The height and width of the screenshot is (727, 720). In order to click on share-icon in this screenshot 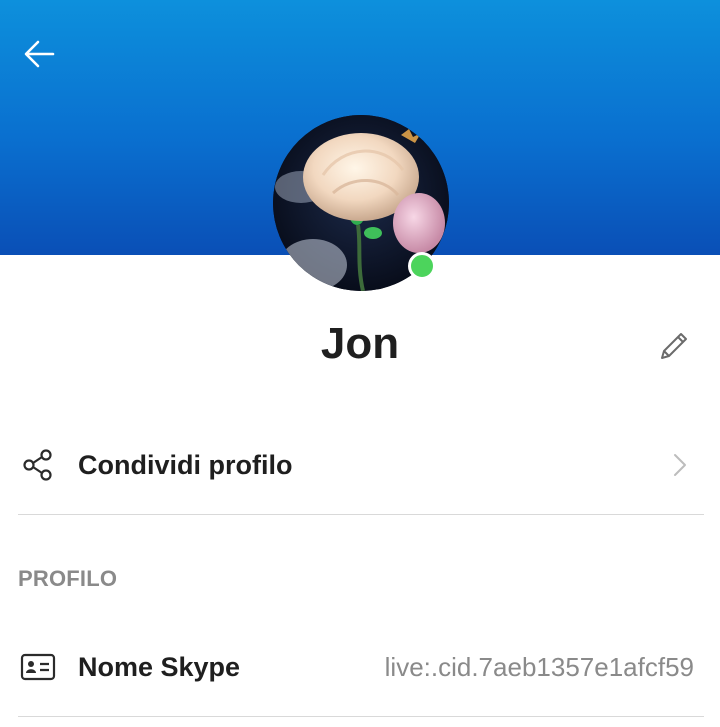, I will do `click(38, 465)`.